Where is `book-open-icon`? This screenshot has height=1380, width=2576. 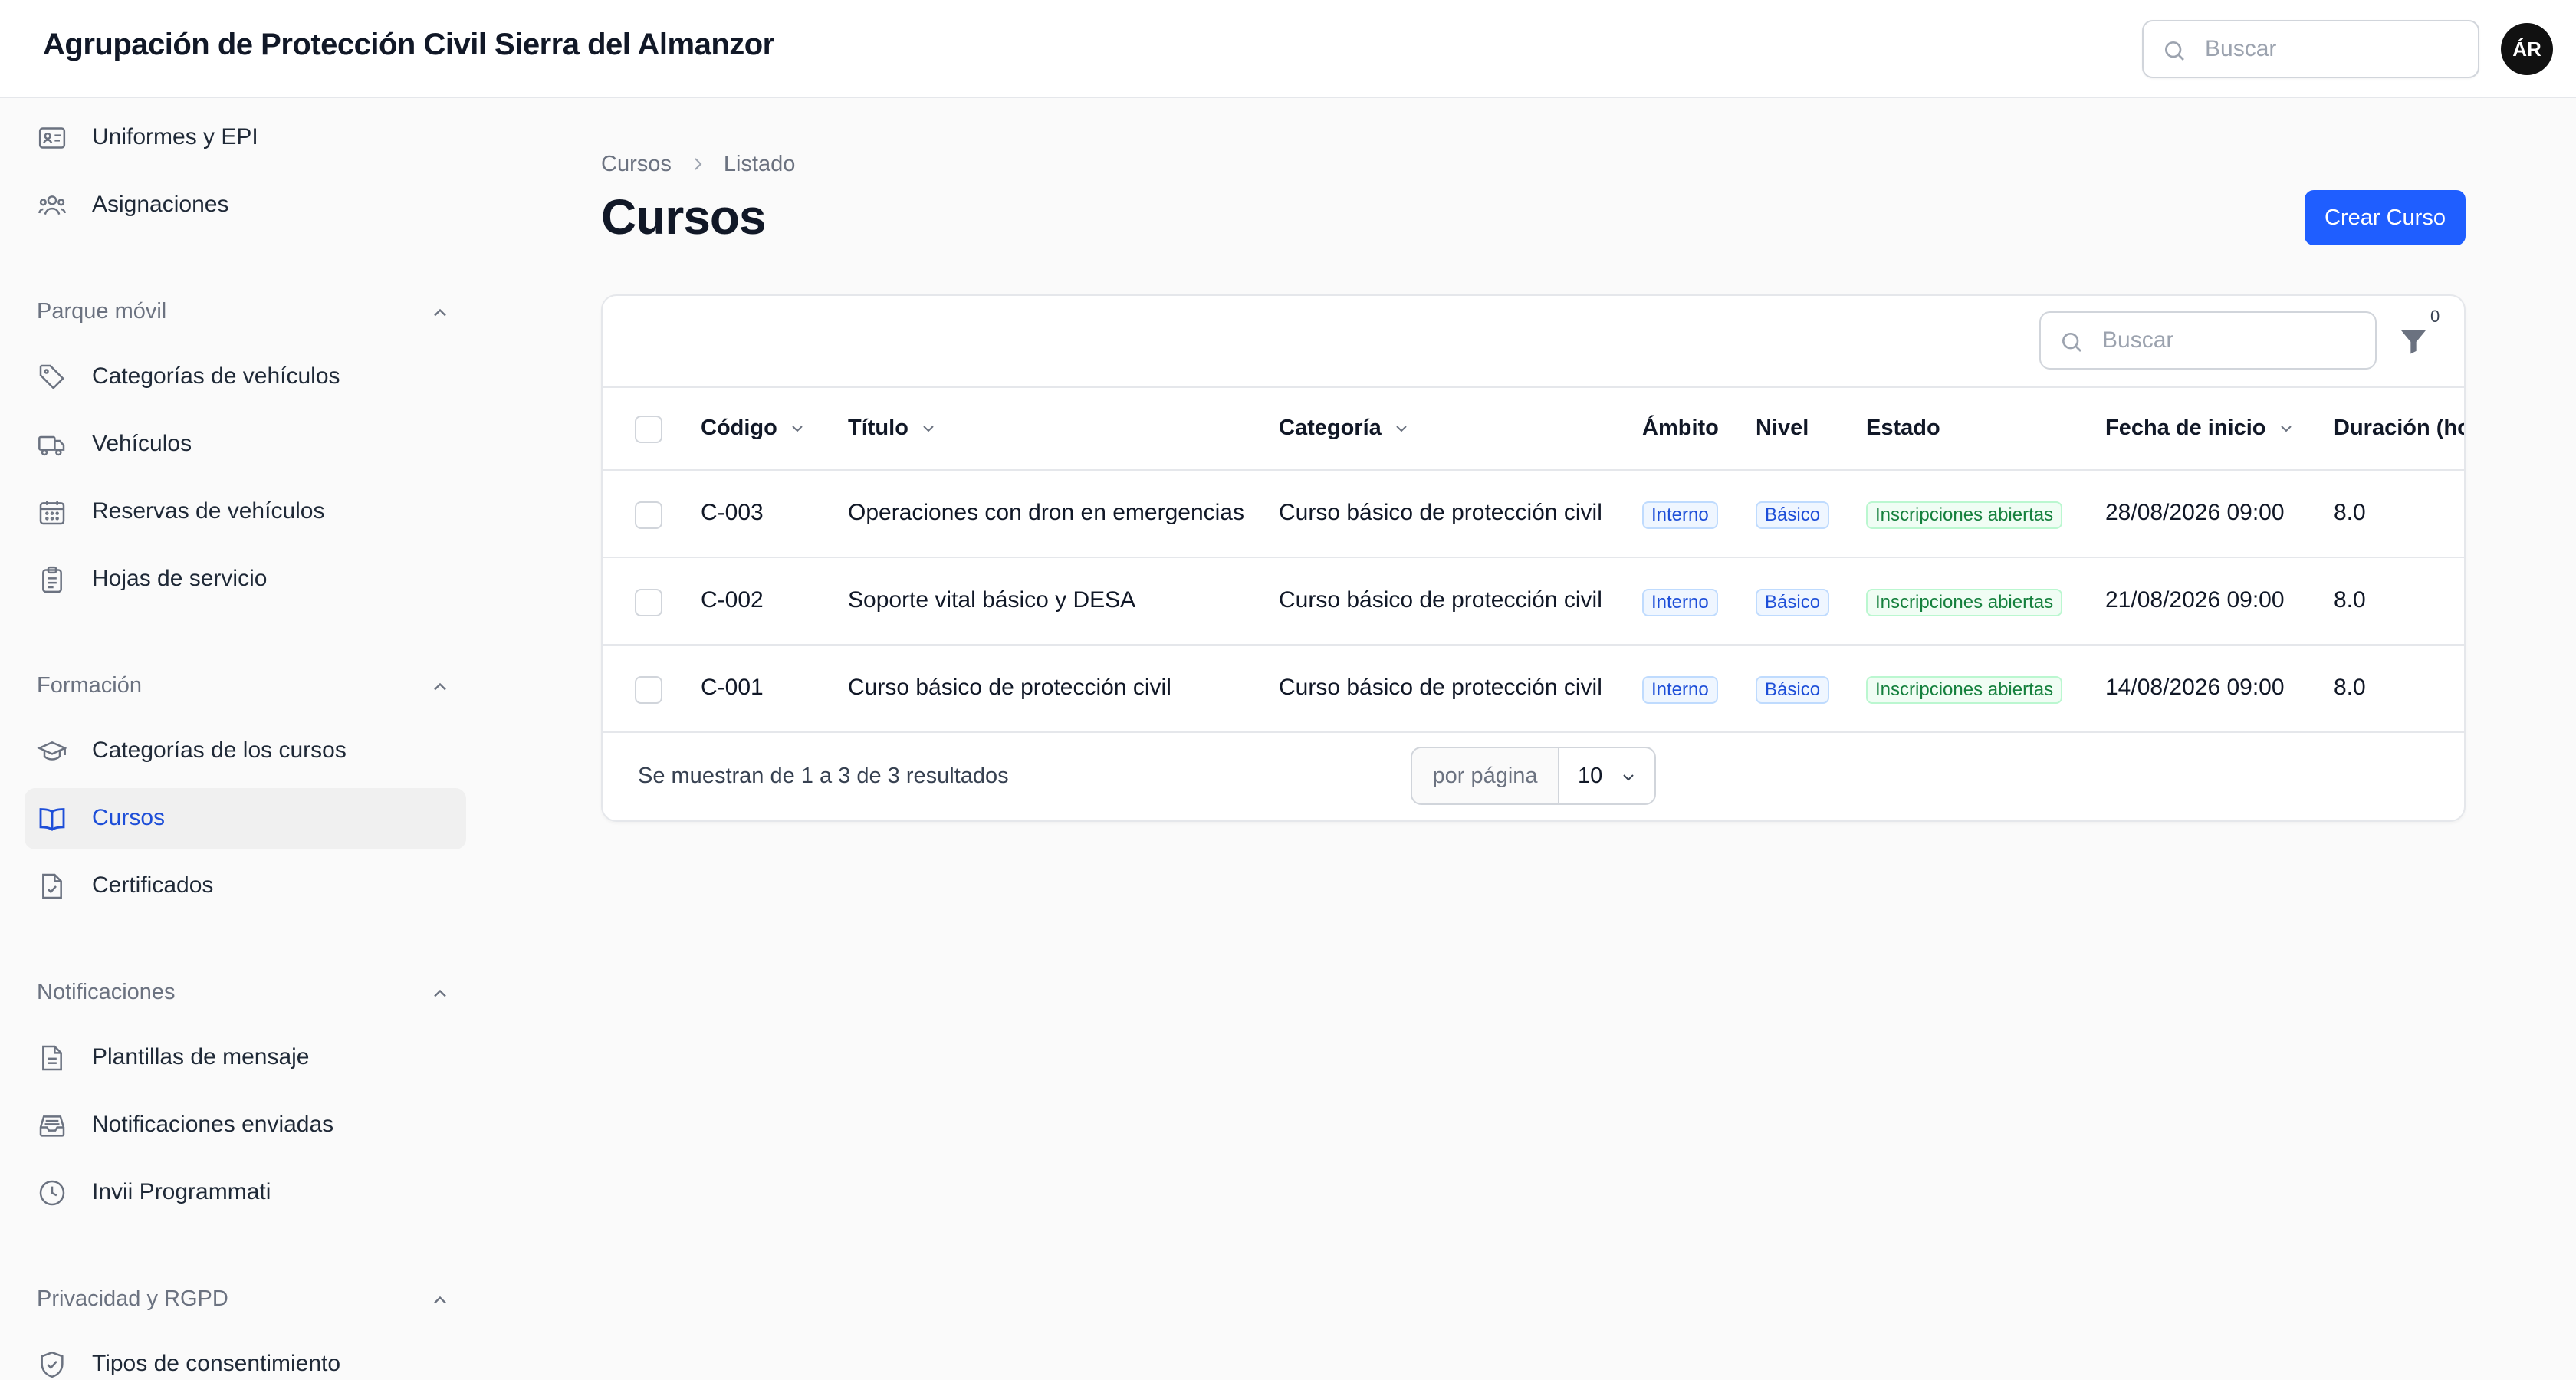 book-open-icon is located at coordinates (52, 820).